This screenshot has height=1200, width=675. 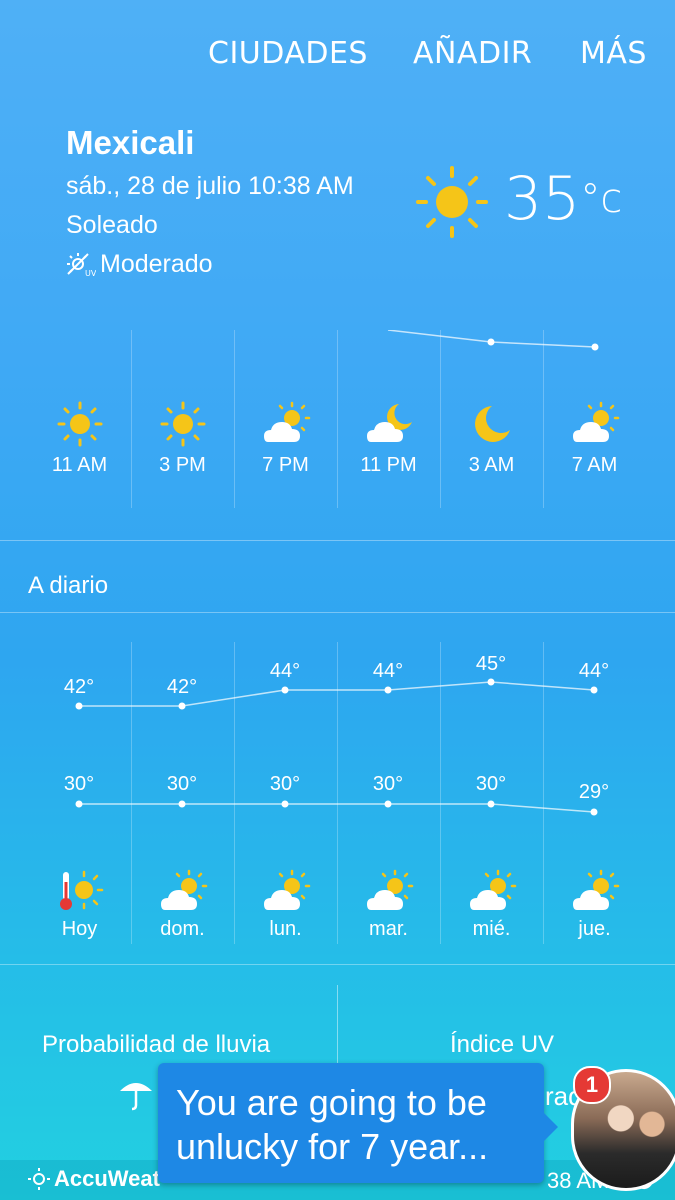 I want to click on partly-cloudy-night-icon, so click(x=389, y=423).